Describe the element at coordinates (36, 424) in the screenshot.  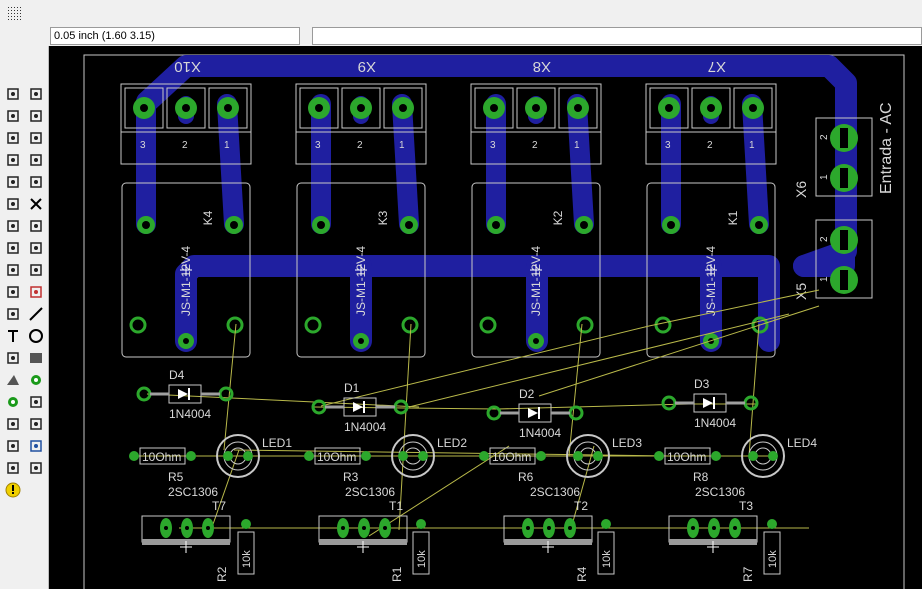
I see `dimension-icon` at that location.